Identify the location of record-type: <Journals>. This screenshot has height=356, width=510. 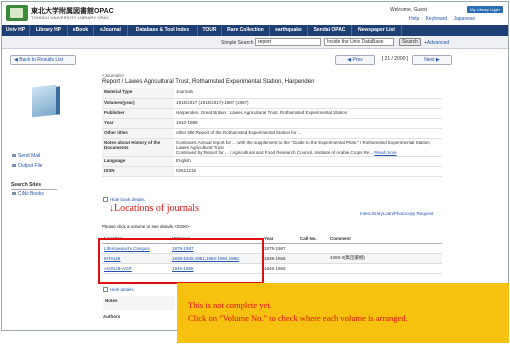
(113, 75).